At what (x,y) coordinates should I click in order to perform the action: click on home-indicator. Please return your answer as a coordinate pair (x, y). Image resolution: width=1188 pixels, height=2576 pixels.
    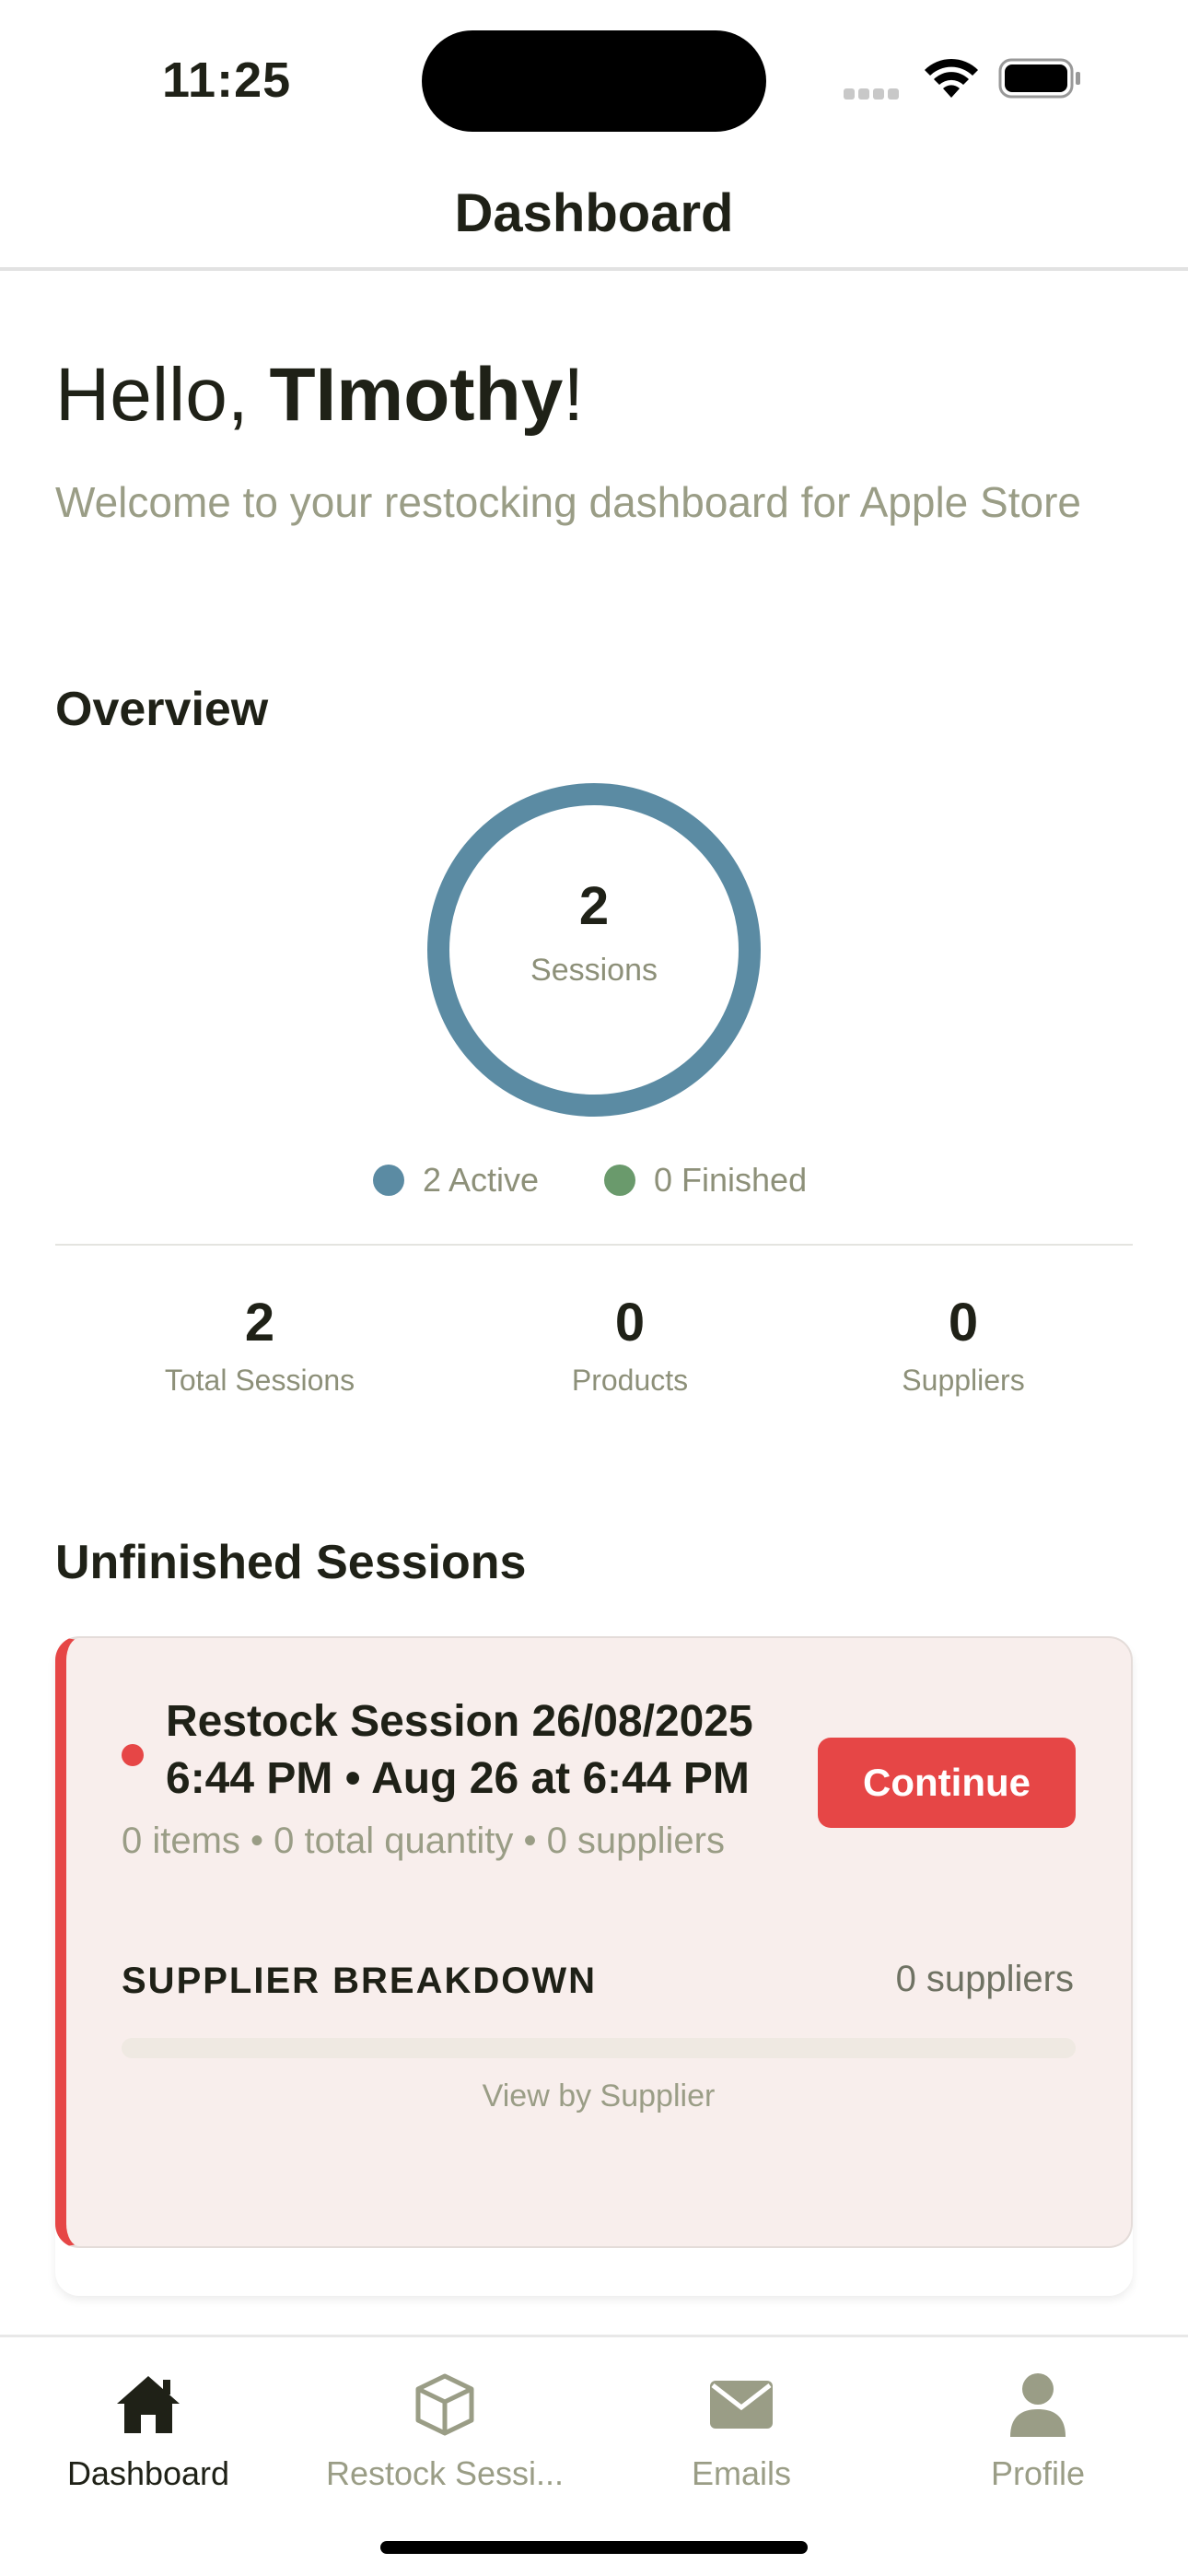
    Looking at the image, I should click on (594, 2547).